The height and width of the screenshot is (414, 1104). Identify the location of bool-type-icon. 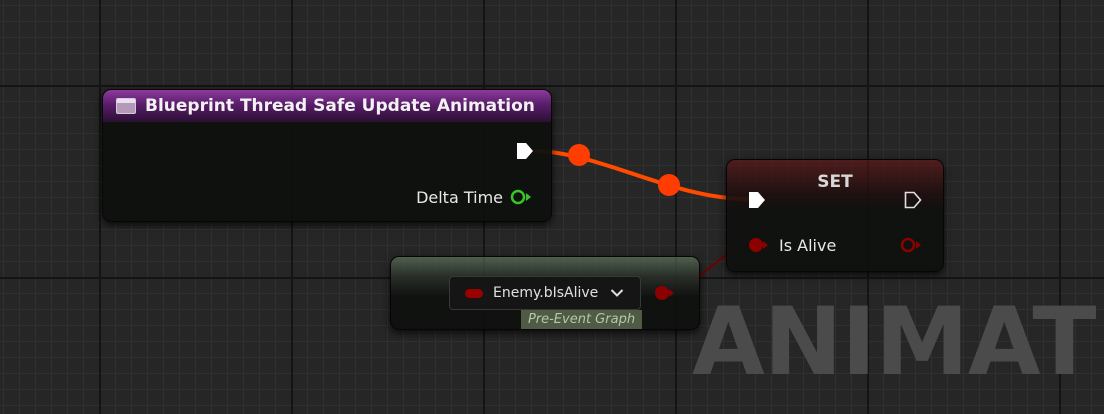
(474, 293).